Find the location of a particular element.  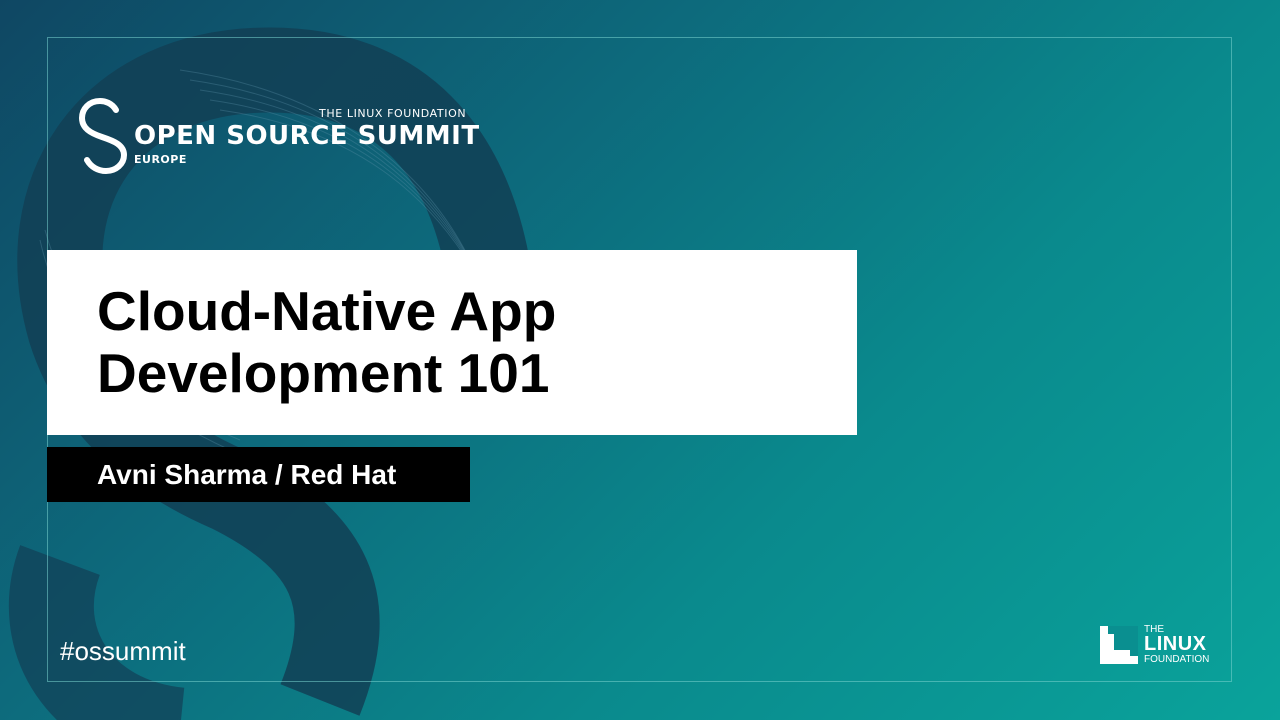

linux-foundation-logo: THE LINUX FOUNDATION is located at coordinates (1162, 646).